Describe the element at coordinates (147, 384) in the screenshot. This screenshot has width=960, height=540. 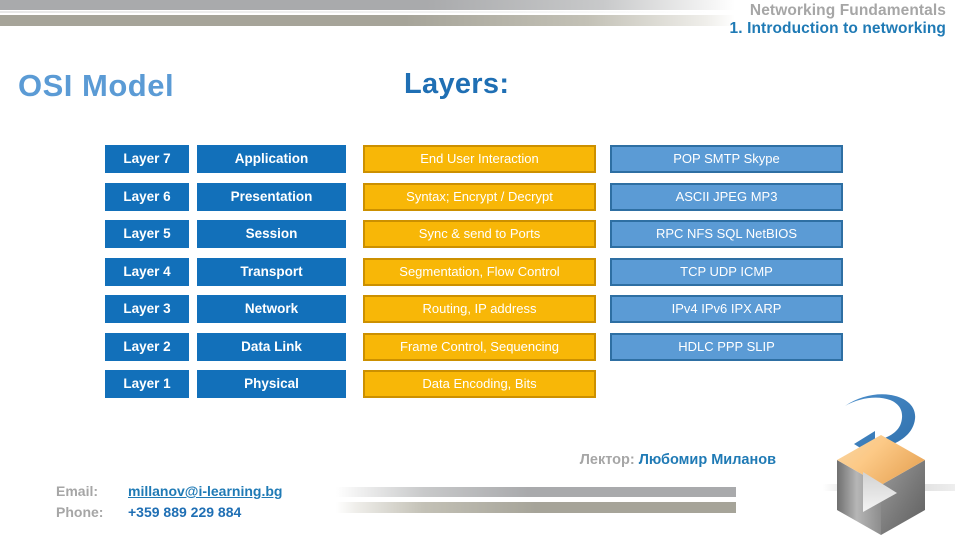
I see `layer-number-cell: Layer 1` at that location.